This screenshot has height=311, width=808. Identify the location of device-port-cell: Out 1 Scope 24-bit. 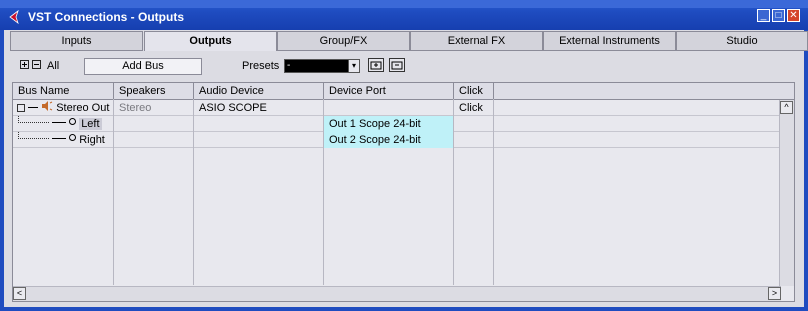
(389, 124).